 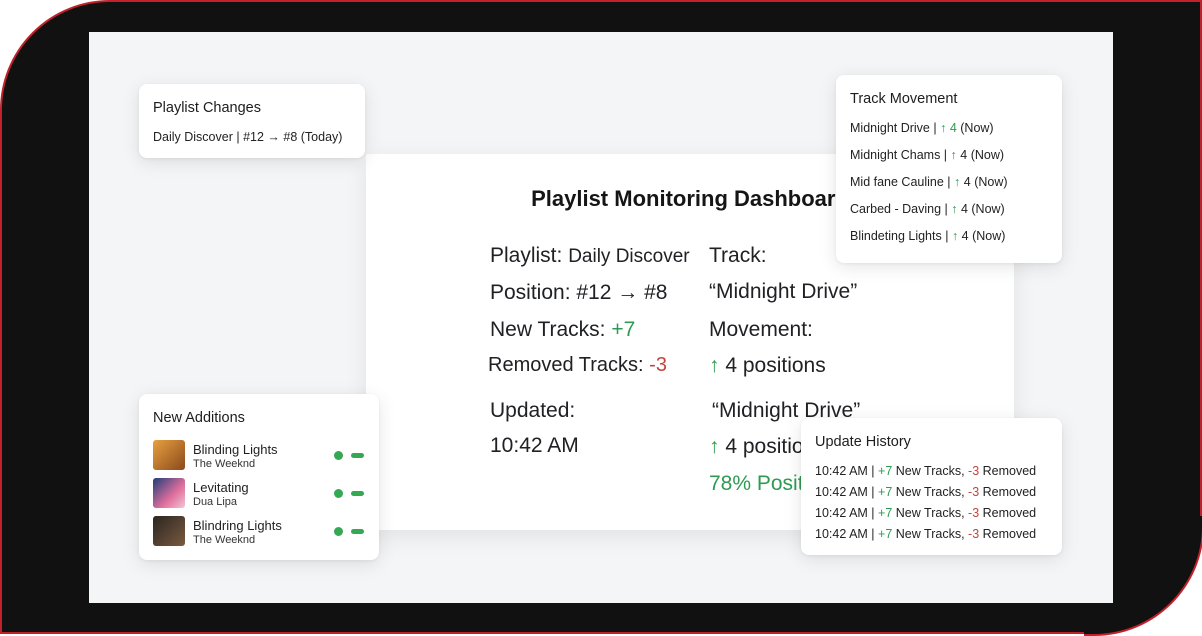 What do you see at coordinates (897, 182) in the screenshot?
I see `track-name: Mid fane Cauline` at bounding box center [897, 182].